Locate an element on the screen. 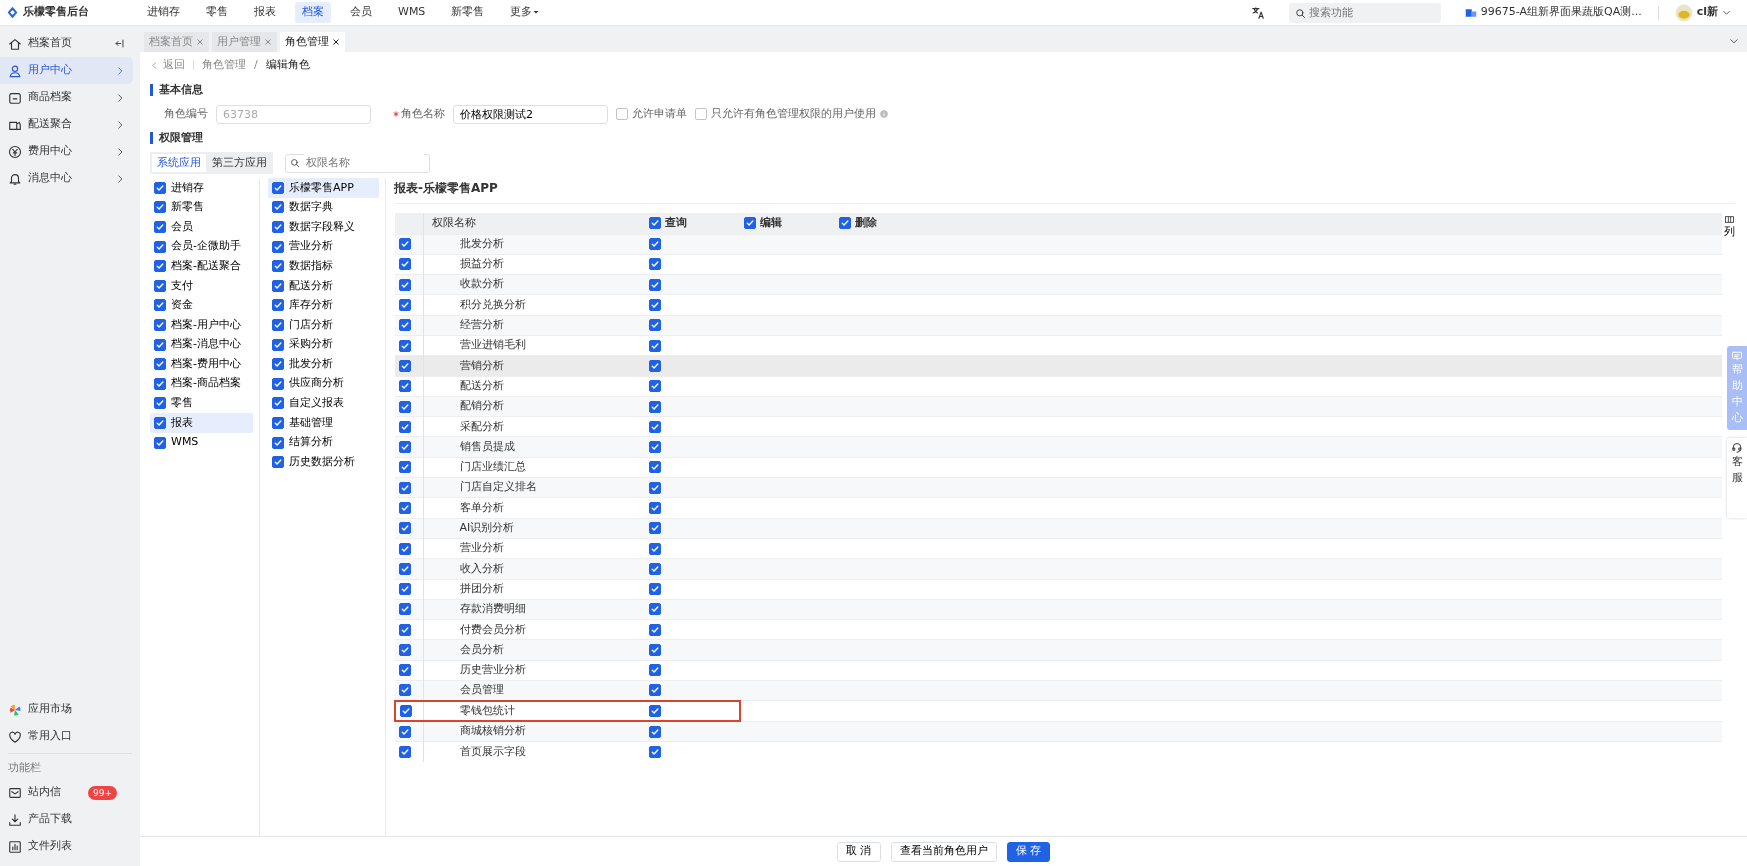  sidebar-item: 文件列表 is located at coordinates (66, 846).